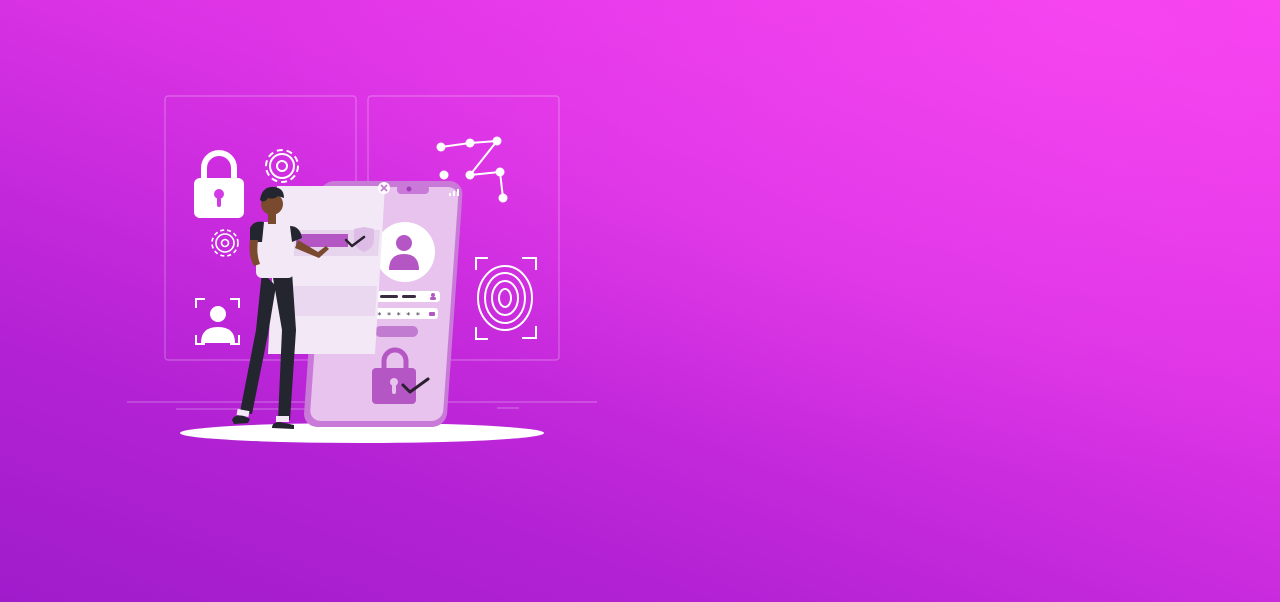 The height and width of the screenshot is (602, 1280). I want to click on password-mask: * * * * *, so click(399, 315).